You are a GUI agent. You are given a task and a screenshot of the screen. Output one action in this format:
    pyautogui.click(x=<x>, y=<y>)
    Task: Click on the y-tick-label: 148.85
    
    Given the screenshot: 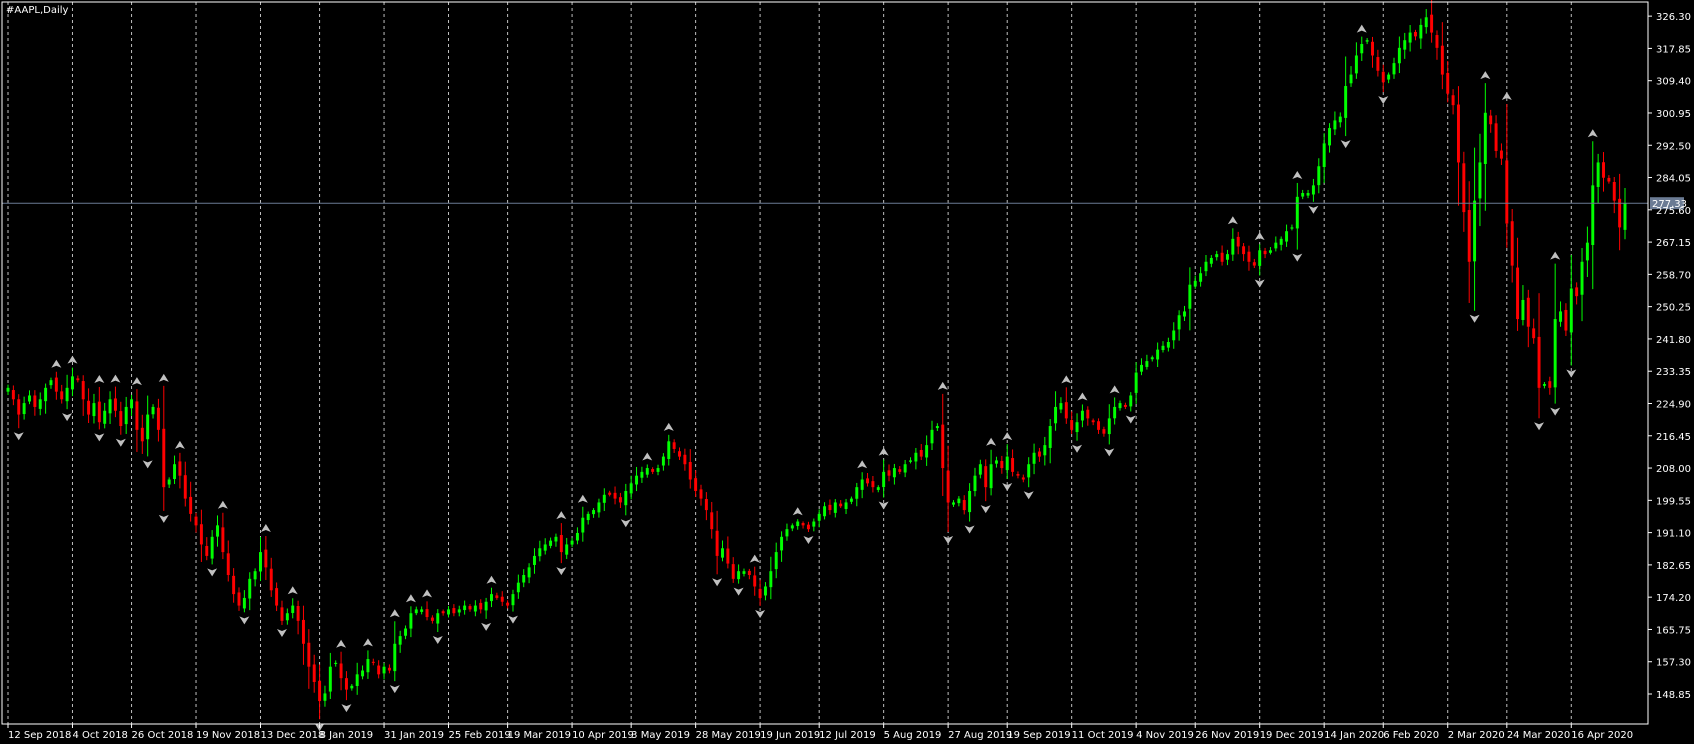 What is the action you would take?
    pyautogui.click(x=1673, y=695)
    